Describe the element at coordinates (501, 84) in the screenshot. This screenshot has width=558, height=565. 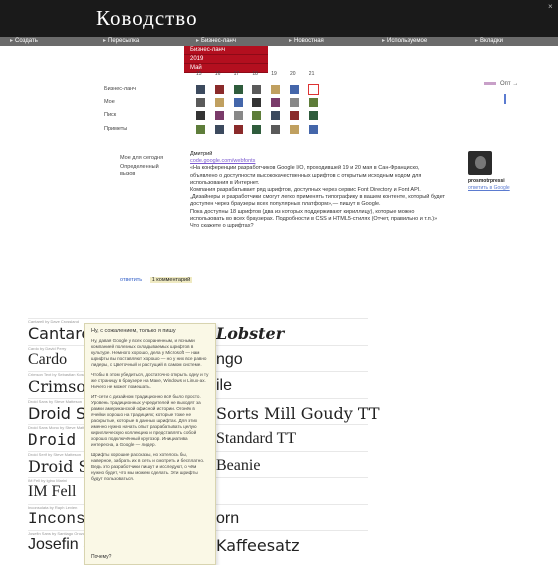
I see `view-controls: Опт →` at that location.